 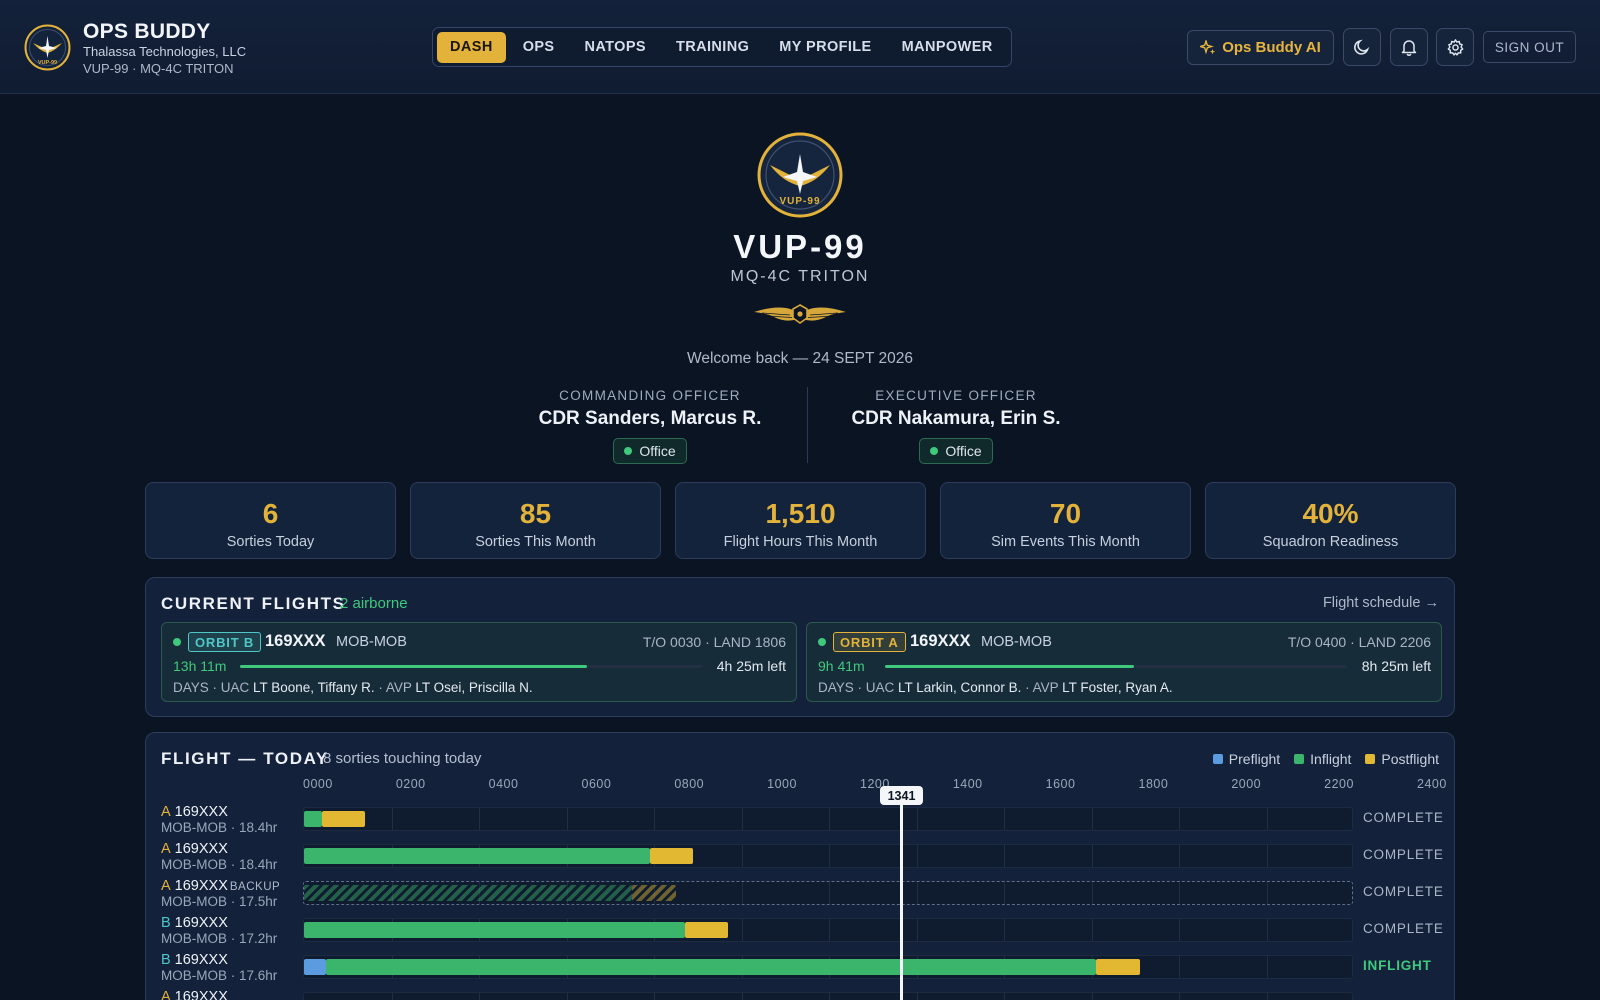 What do you see at coordinates (825, 47) in the screenshot?
I see `nav-tab-my-profile: MY PROFILE` at bounding box center [825, 47].